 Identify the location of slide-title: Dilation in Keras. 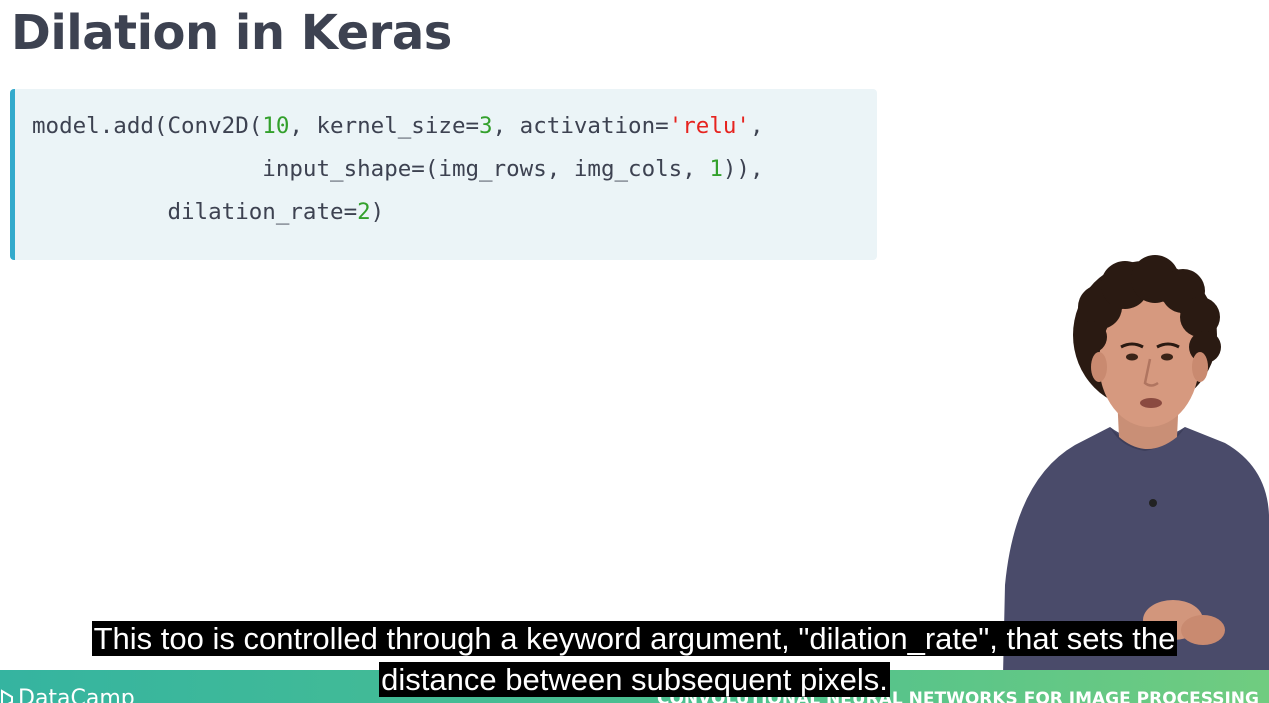
(231, 33).